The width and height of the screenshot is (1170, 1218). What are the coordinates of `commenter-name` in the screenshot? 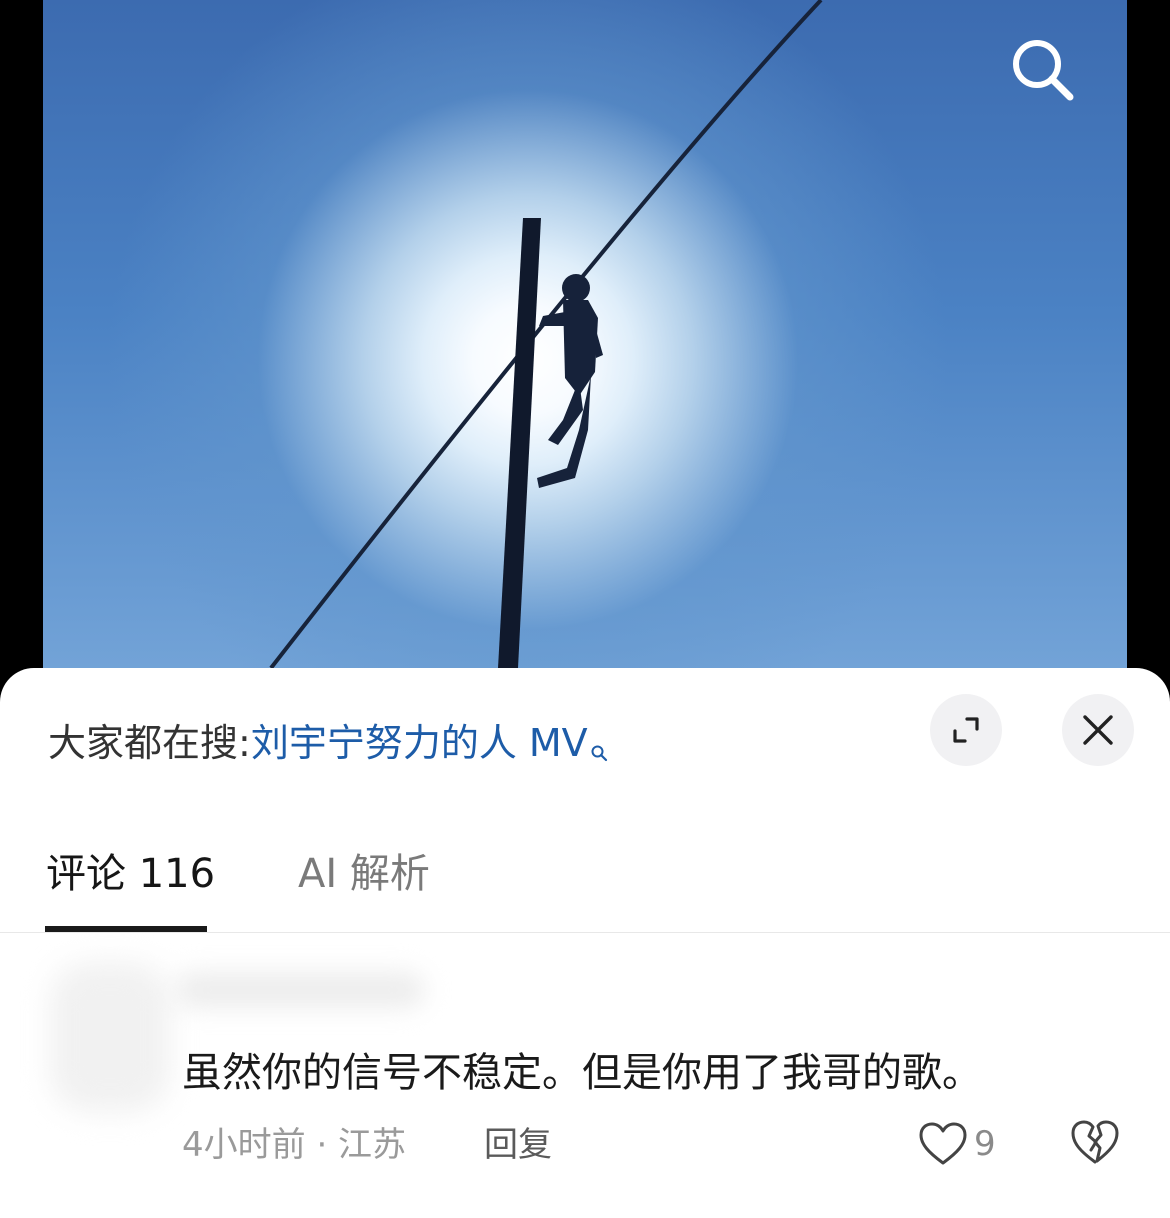 It's located at (300, 990).